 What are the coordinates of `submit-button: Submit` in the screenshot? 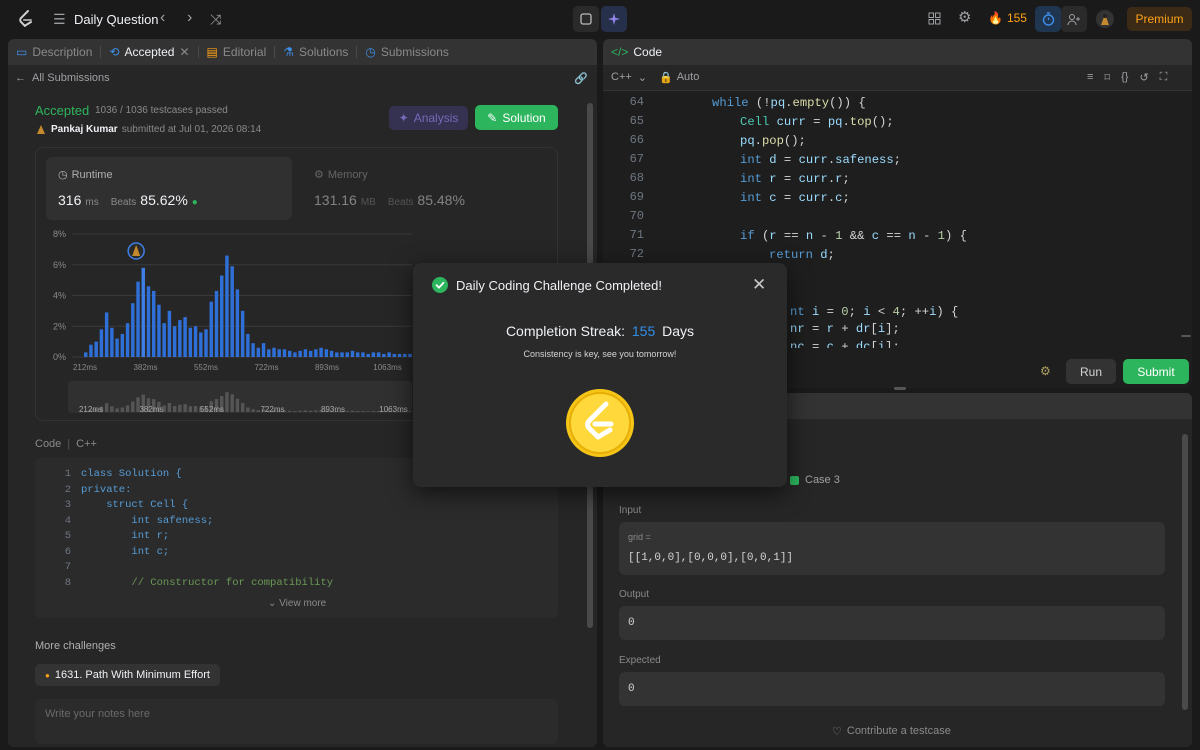 It's located at (1156, 371).